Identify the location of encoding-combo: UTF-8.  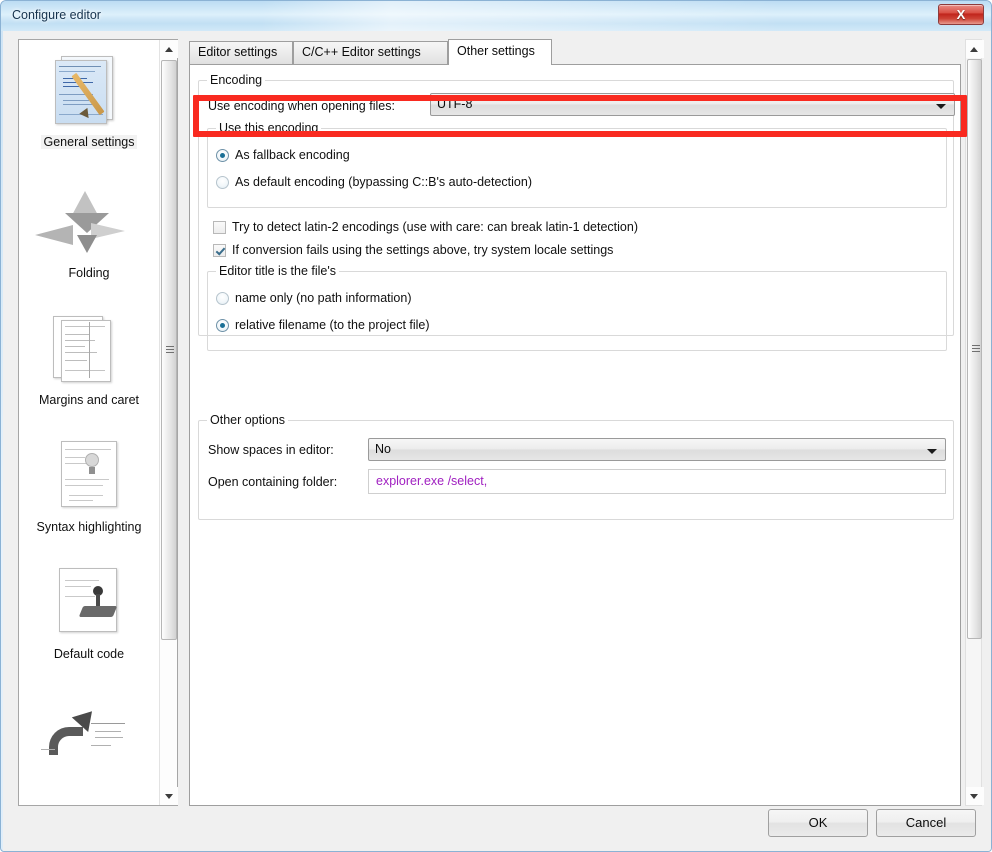
(692, 104).